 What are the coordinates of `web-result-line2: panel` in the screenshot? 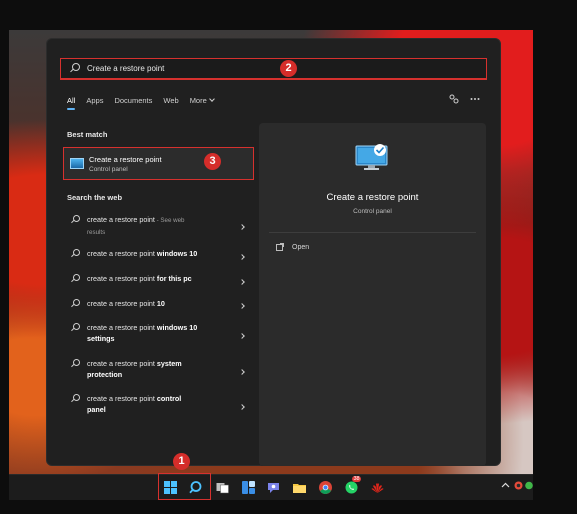 It's located at (96, 410).